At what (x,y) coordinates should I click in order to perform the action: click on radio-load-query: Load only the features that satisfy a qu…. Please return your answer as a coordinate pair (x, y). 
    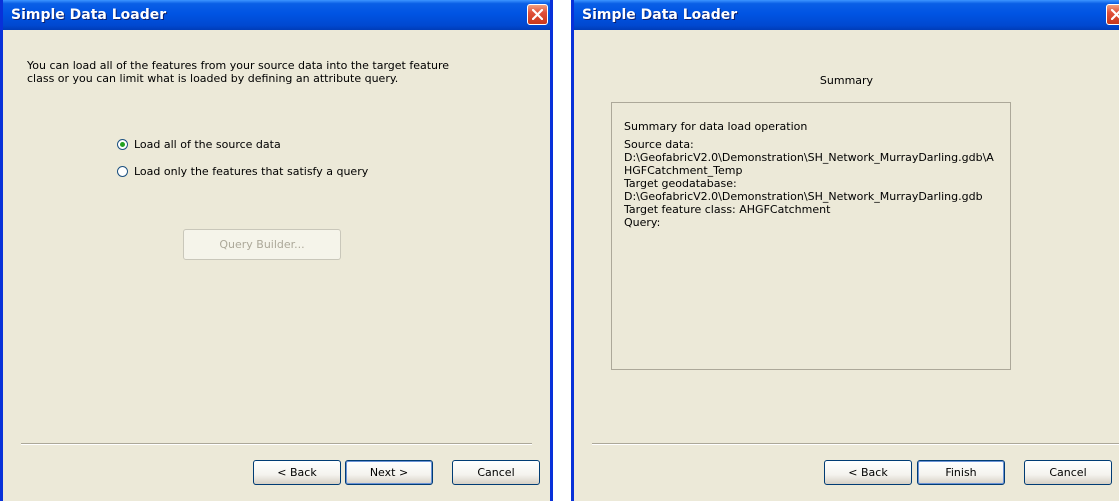
    Looking at the image, I should click on (242, 171).